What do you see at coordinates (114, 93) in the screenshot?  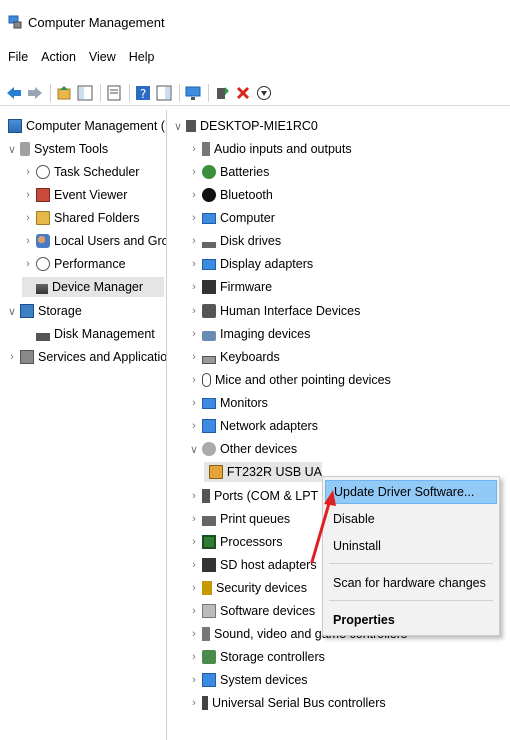 I see `properties-icon` at bounding box center [114, 93].